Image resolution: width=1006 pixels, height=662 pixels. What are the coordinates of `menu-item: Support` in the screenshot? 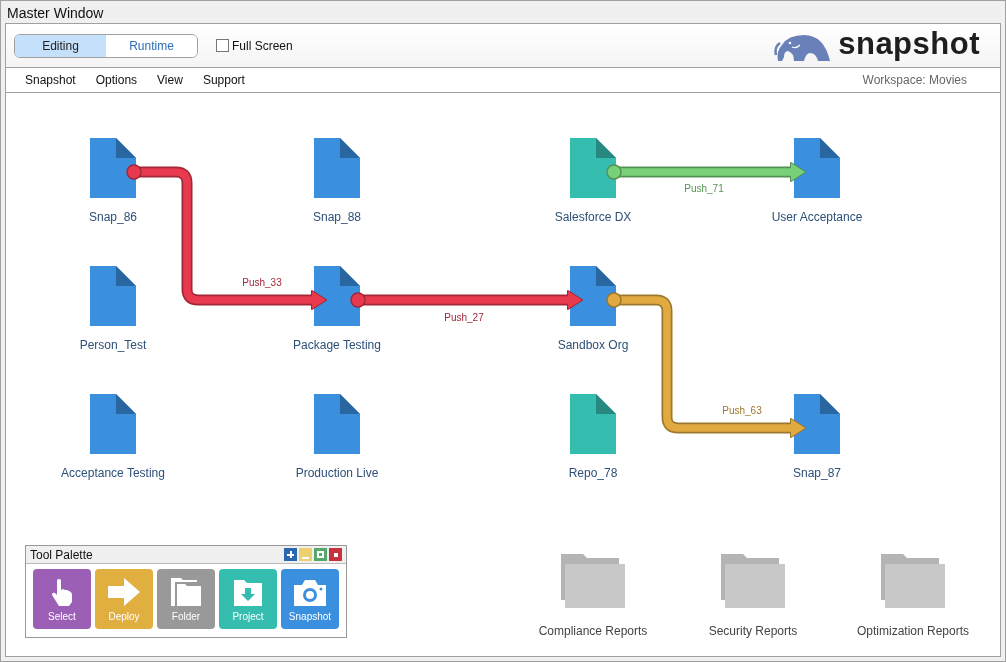 It's located at (223, 80).